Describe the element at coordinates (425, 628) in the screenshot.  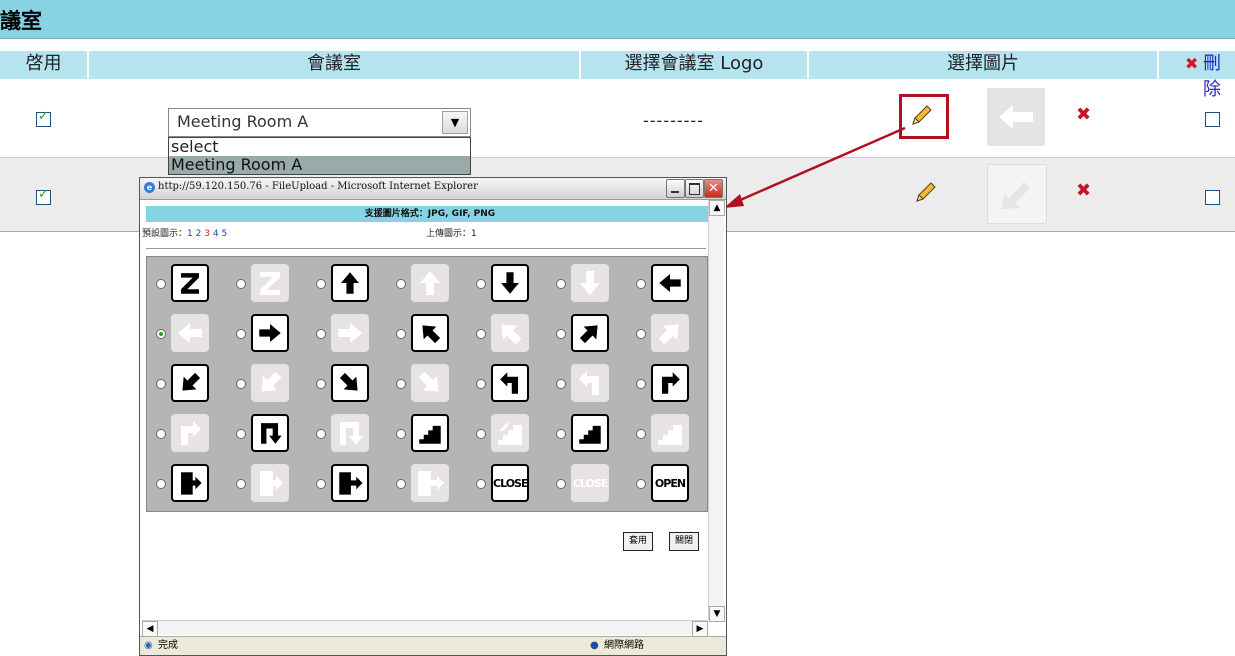
I see `horizontal-scrollbar: ◀ ▶` at that location.